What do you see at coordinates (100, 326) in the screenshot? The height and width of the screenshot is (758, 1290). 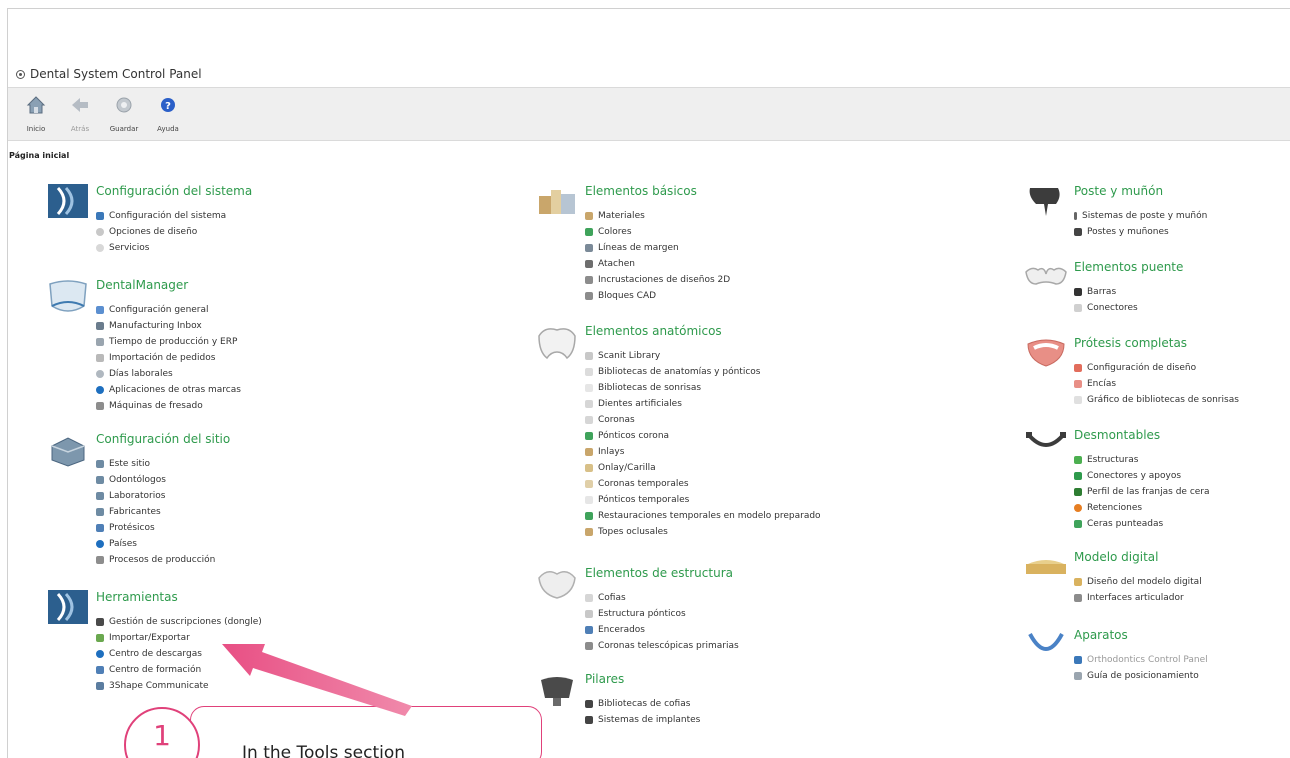 I see `inbox-icon` at bounding box center [100, 326].